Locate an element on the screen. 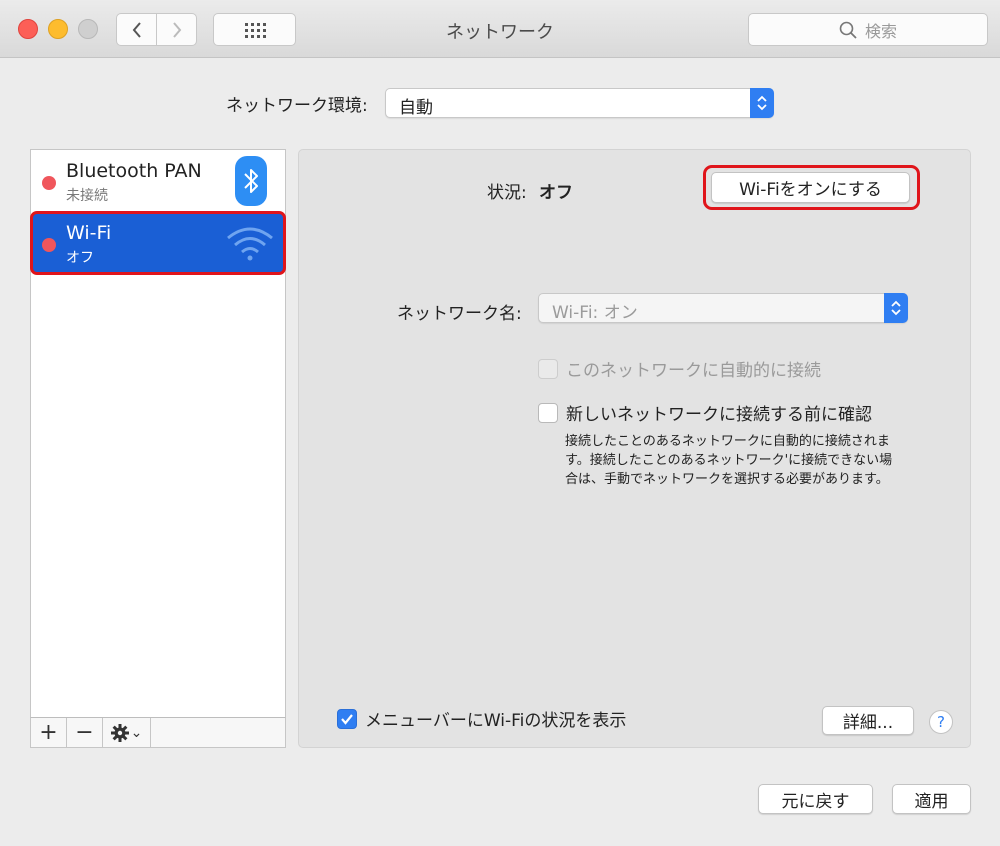 The height and width of the screenshot is (846, 1000). show-in-menubar-label: メニューバーにWi-Fiの状況を表示 is located at coordinates (496, 721).